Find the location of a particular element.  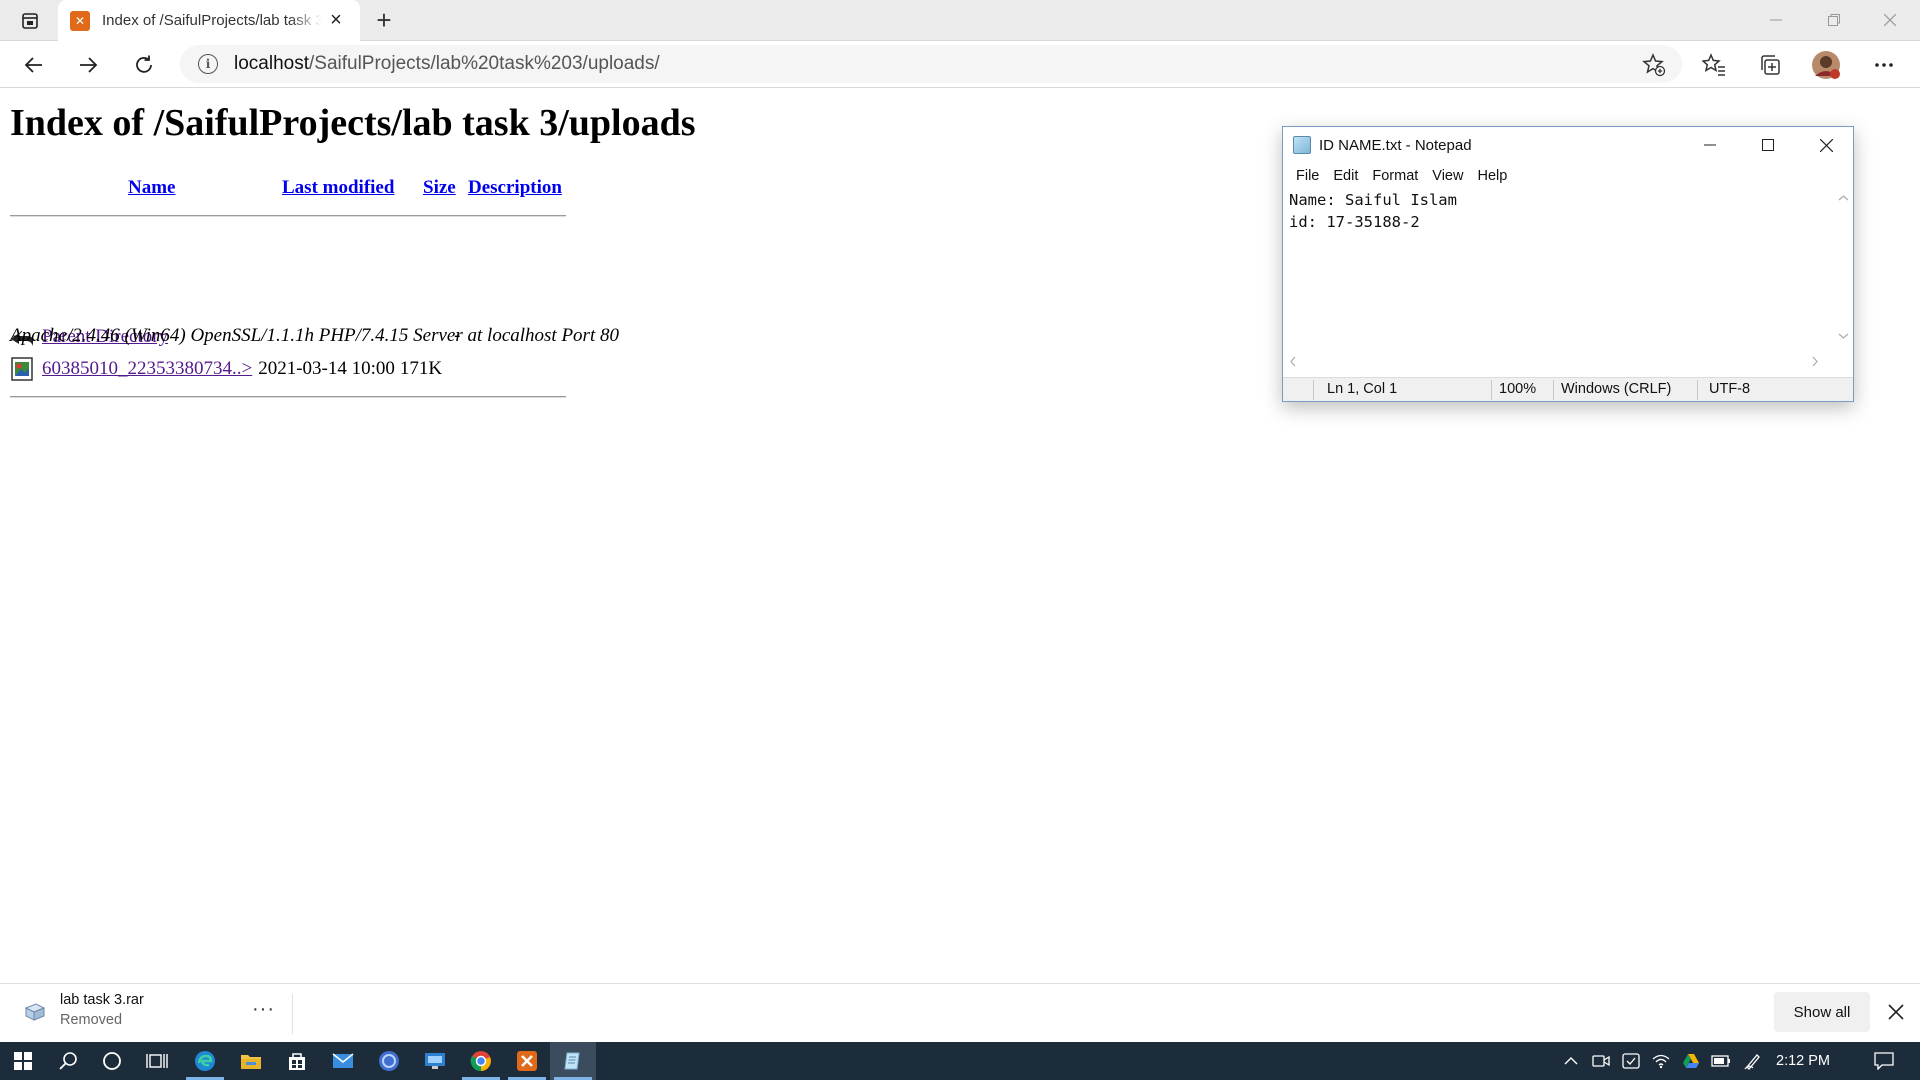

chevron-up-icon is located at coordinates (1571, 1061).